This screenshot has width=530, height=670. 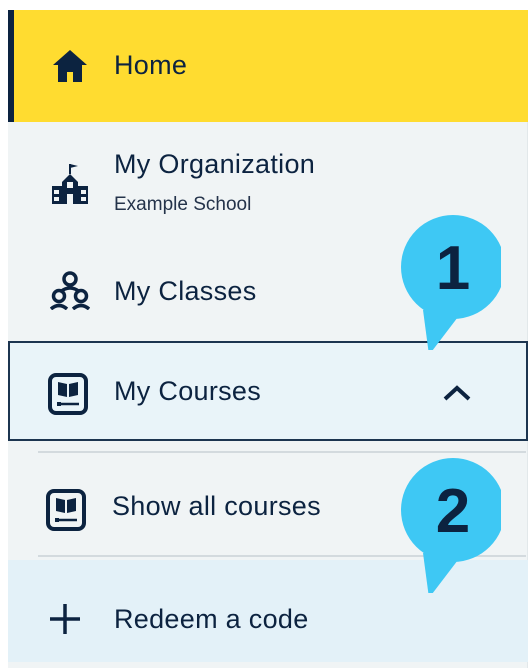 I want to click on nav-item-my-organization-label: My Organization, so click(x=215, y=164).